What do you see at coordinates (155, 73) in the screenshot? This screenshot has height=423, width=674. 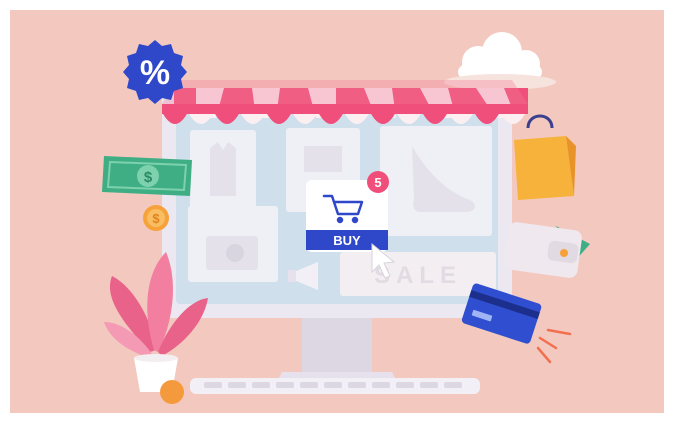 I see `discount-badge-text: %` at bounding box center [155, 73].